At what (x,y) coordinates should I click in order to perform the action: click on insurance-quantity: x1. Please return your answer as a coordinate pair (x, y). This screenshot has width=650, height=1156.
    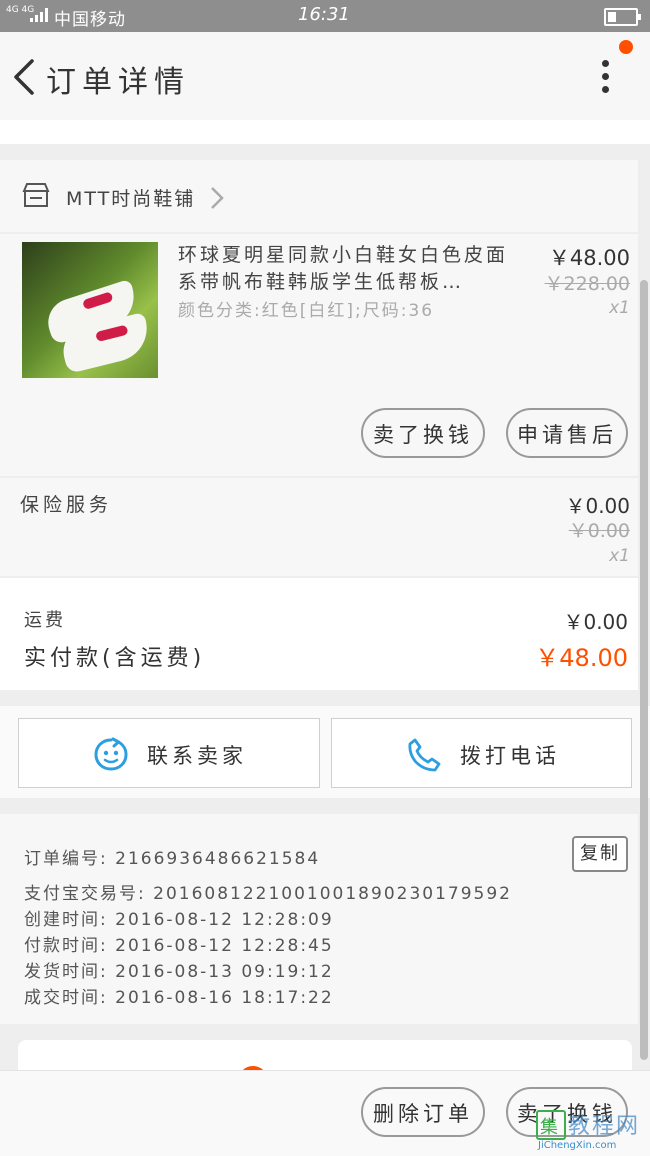
    Looking at the image, I should click on (619, 556).